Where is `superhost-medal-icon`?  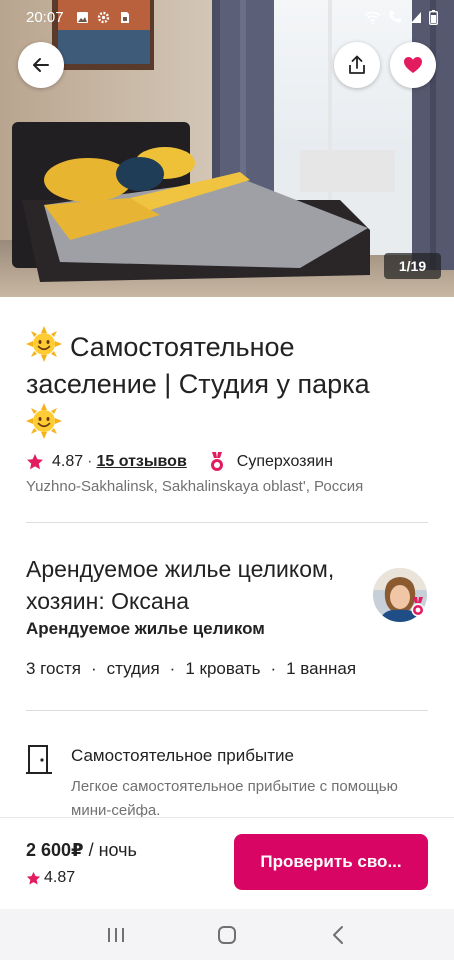
superhost-medal-icon is located at coordinates (216, 461).